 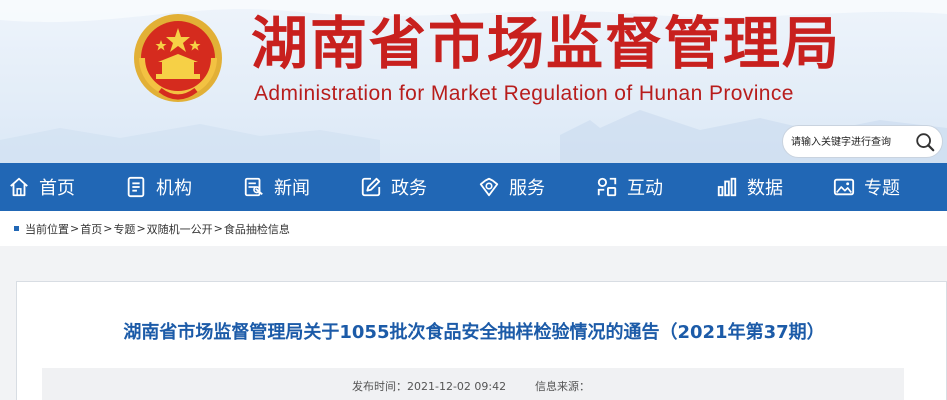 I want to click on nav-item-label: 首页, so click(x=57, y=188).